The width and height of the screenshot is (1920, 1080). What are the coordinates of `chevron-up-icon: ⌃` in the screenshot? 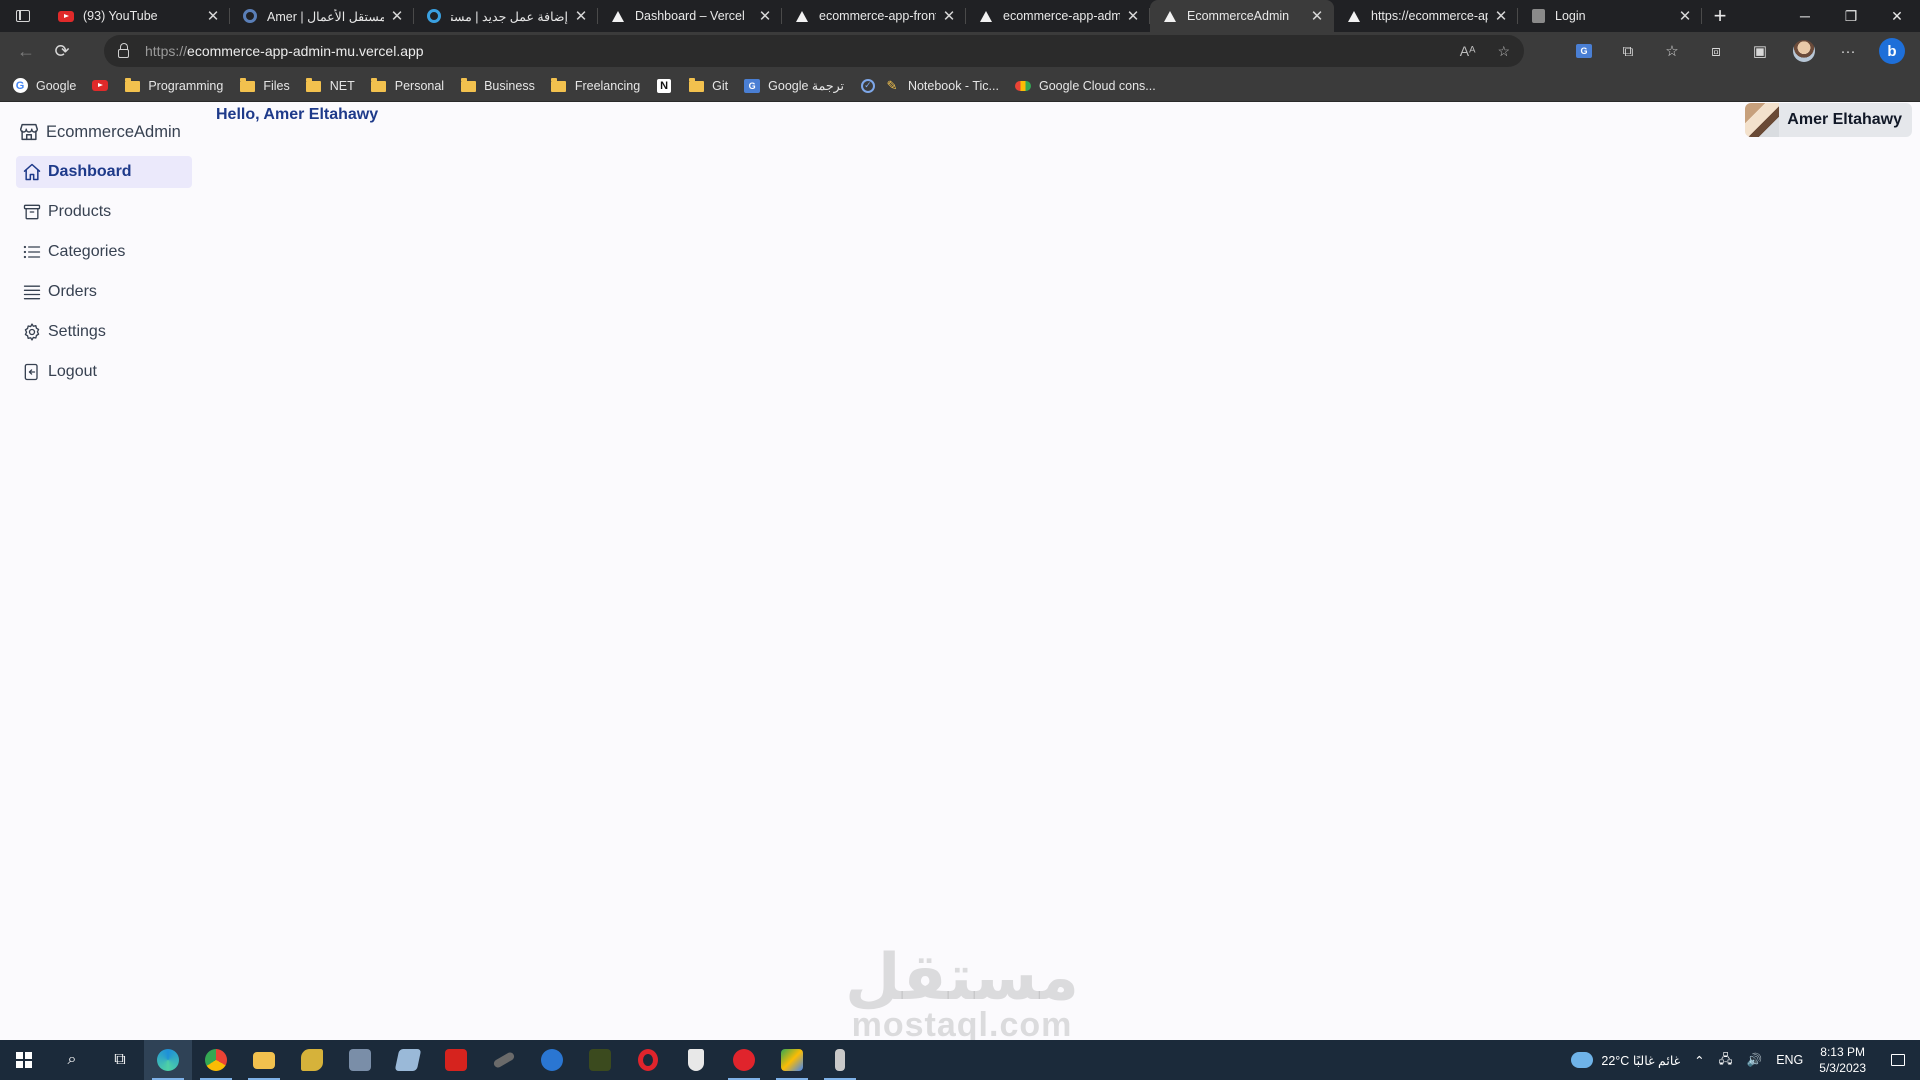 It's located at (1699, 1060).